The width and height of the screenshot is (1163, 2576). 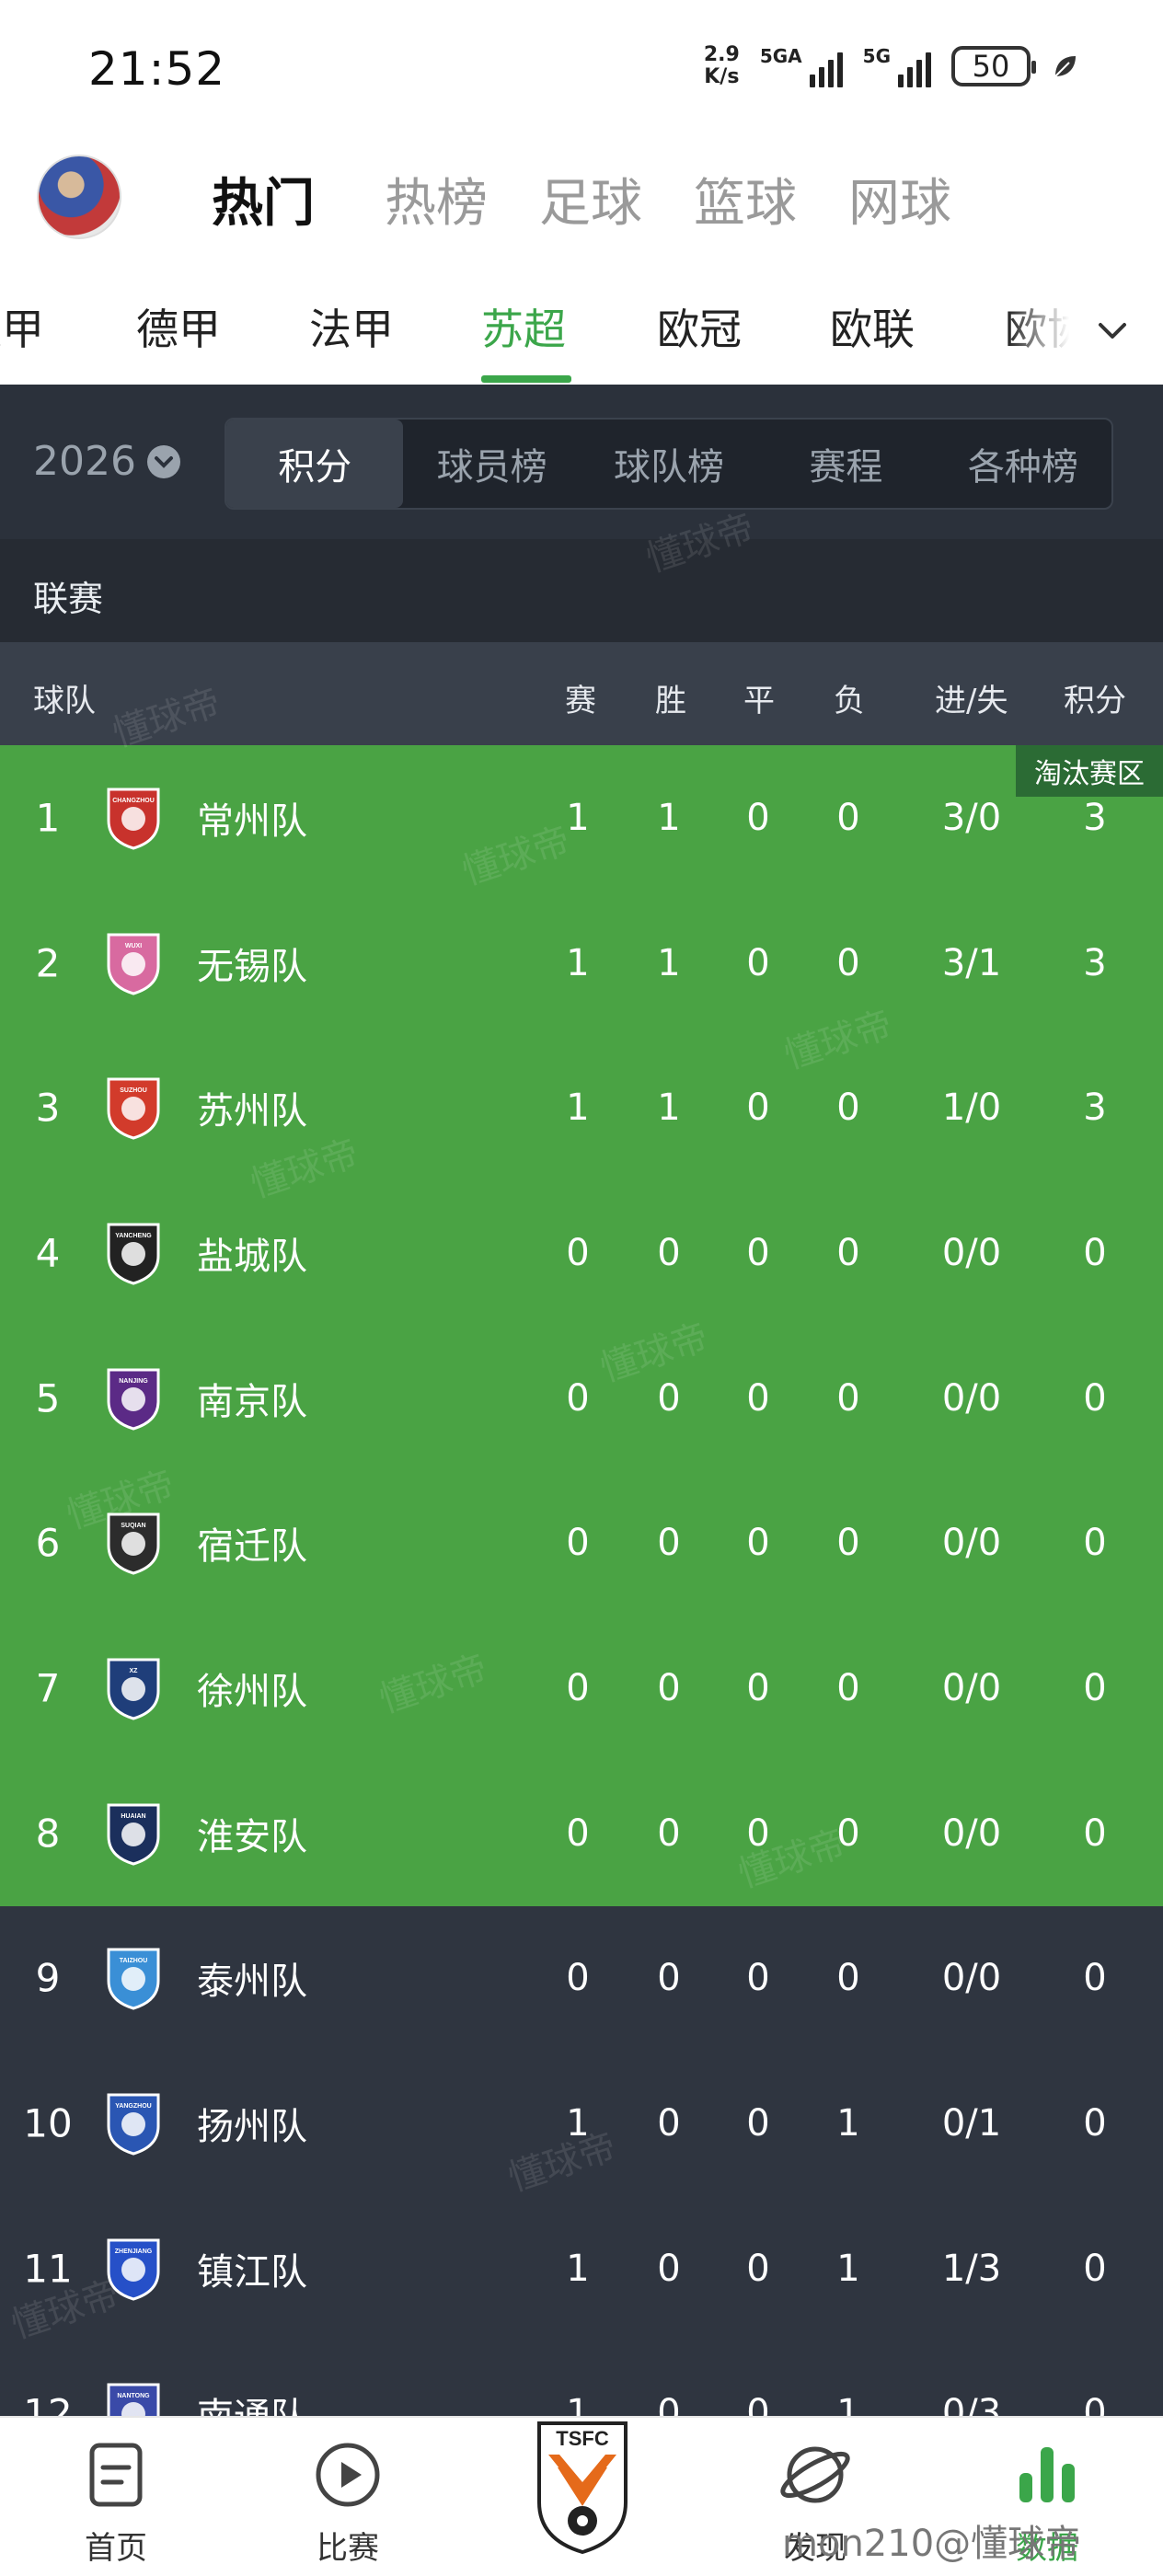 What do you see at coordinates (133, 2269) in the screenshot?
I see `team-logo: ZHENJIANG` at bounding box center [133, 2269].